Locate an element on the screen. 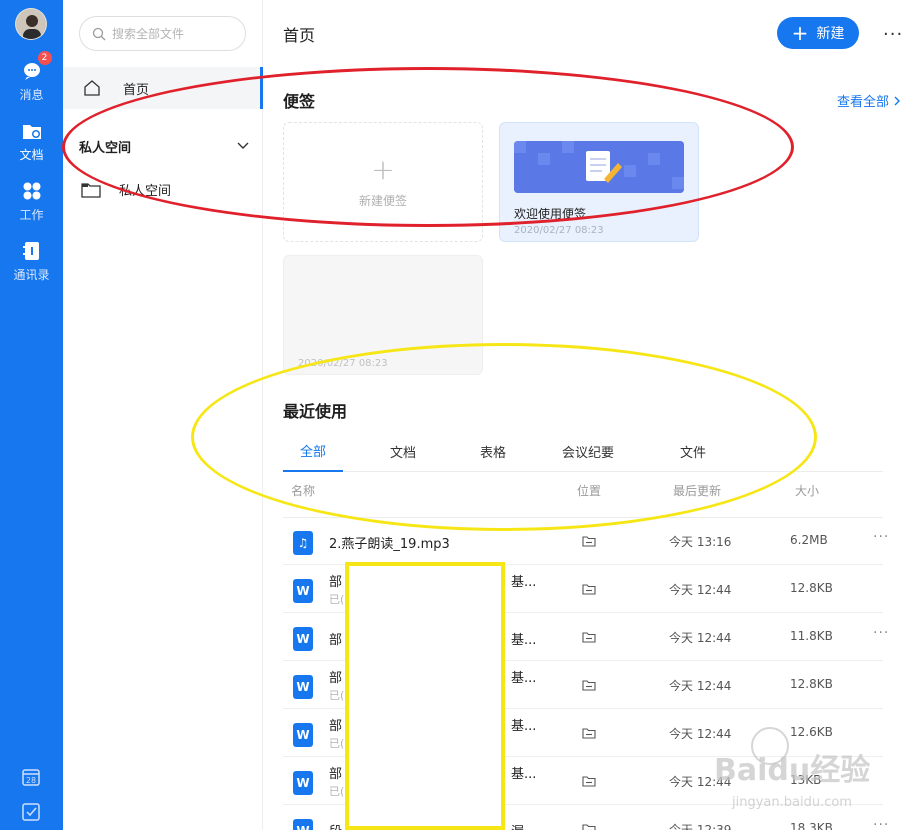  more-options-icon: ··· is located at coordinates (893, 34).